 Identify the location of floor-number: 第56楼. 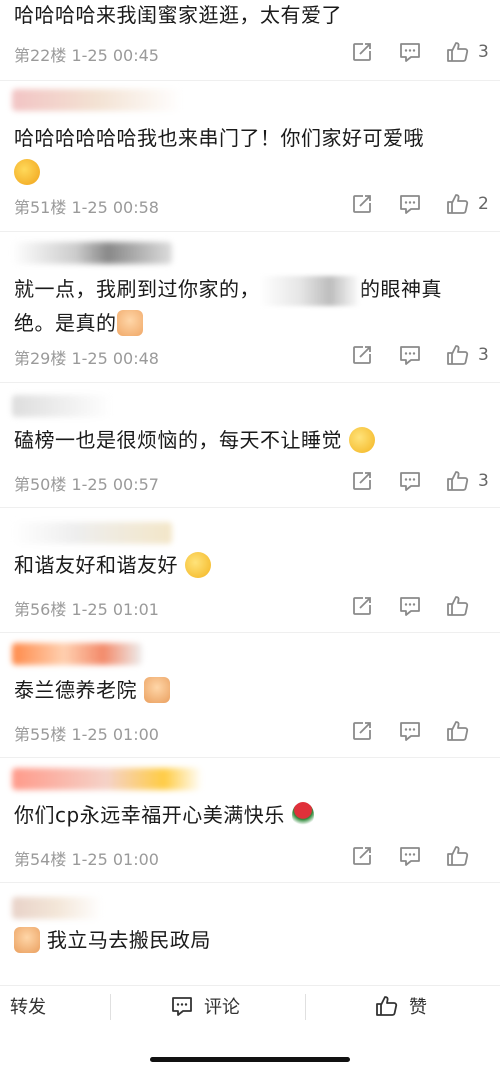
(40, 609).